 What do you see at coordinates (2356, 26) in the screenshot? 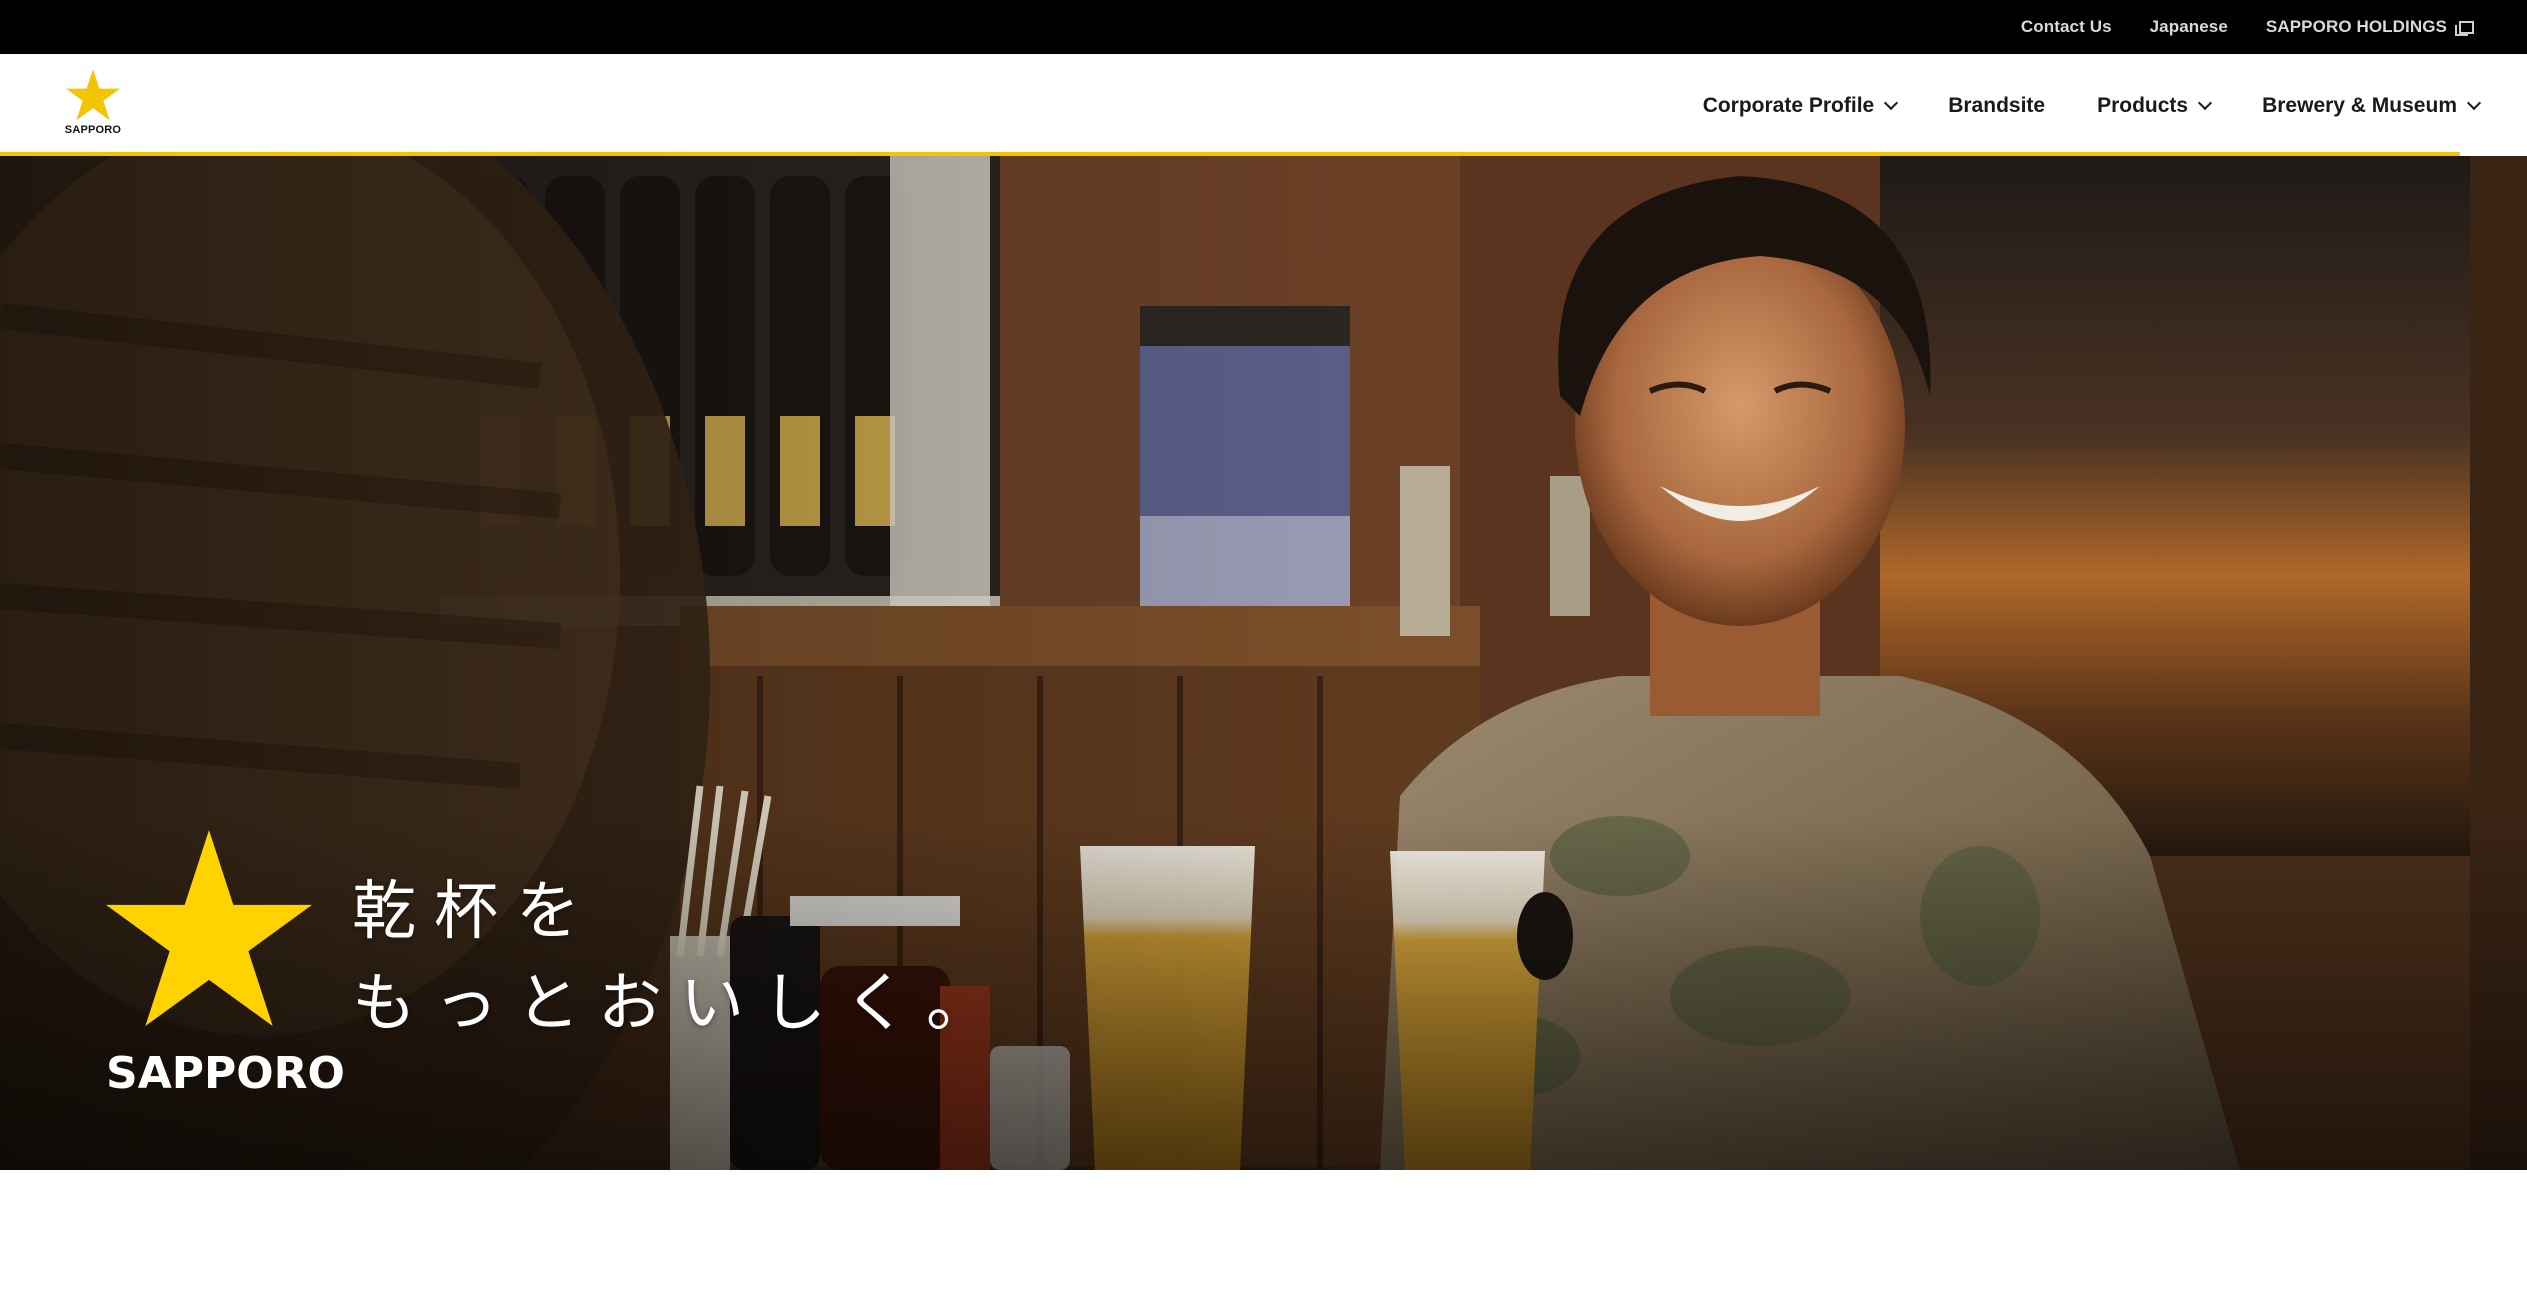
I see `sapporo-holdings-label: SAPPORO HOLDINGS` at bounding box center [2356, 26].